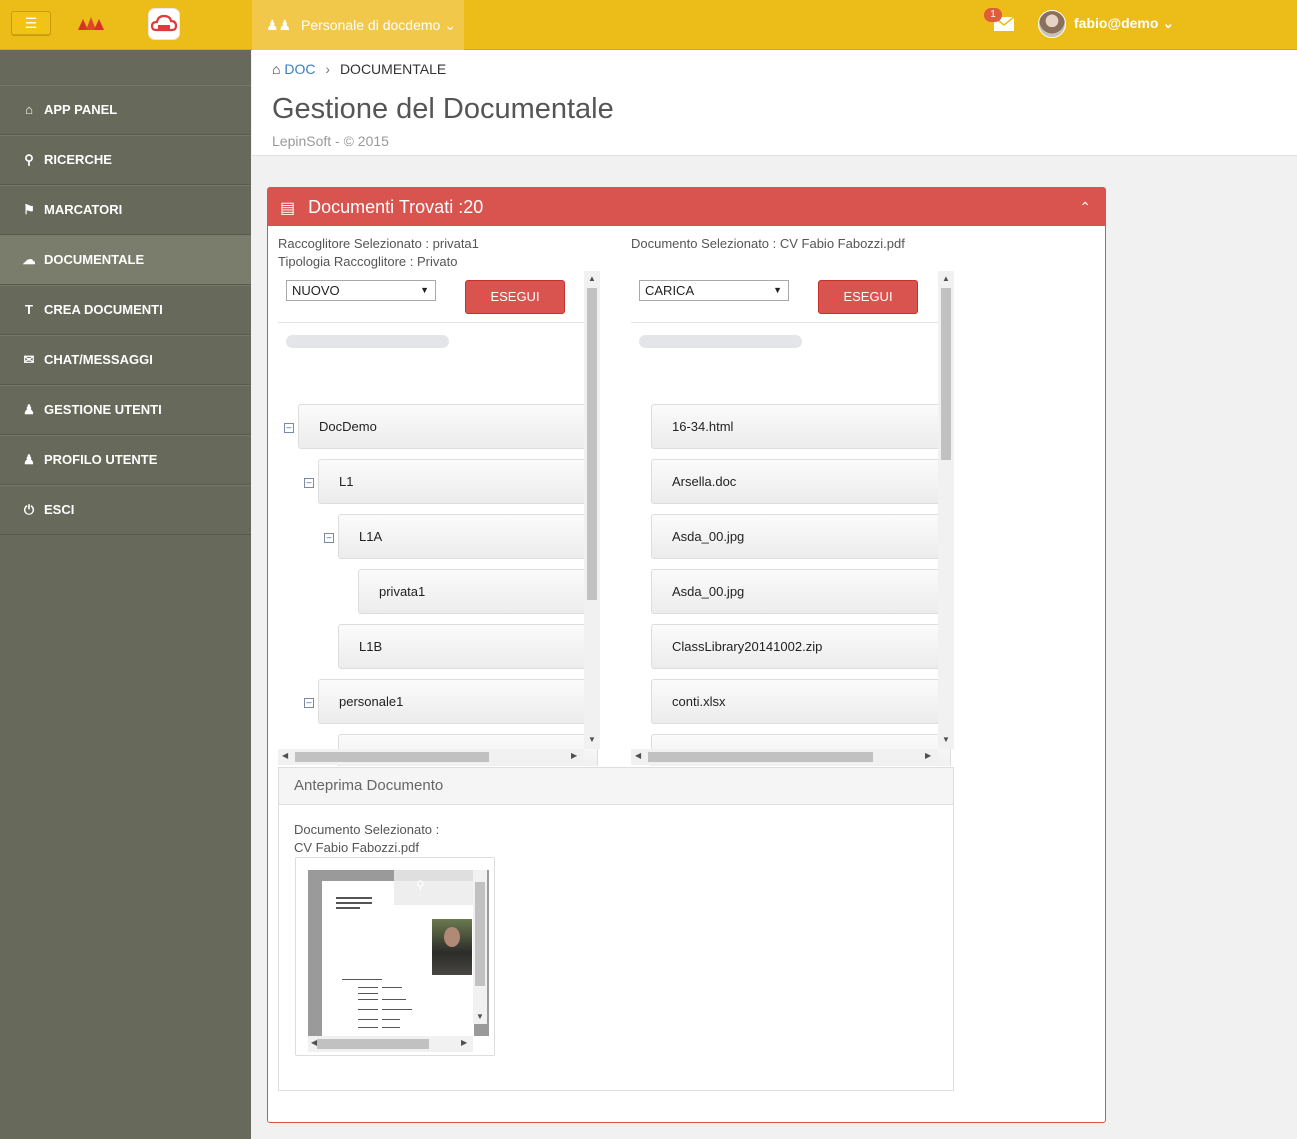  Describe the element at coordinates (1052, 24) in the screenshot. I see `avatar` at that location.